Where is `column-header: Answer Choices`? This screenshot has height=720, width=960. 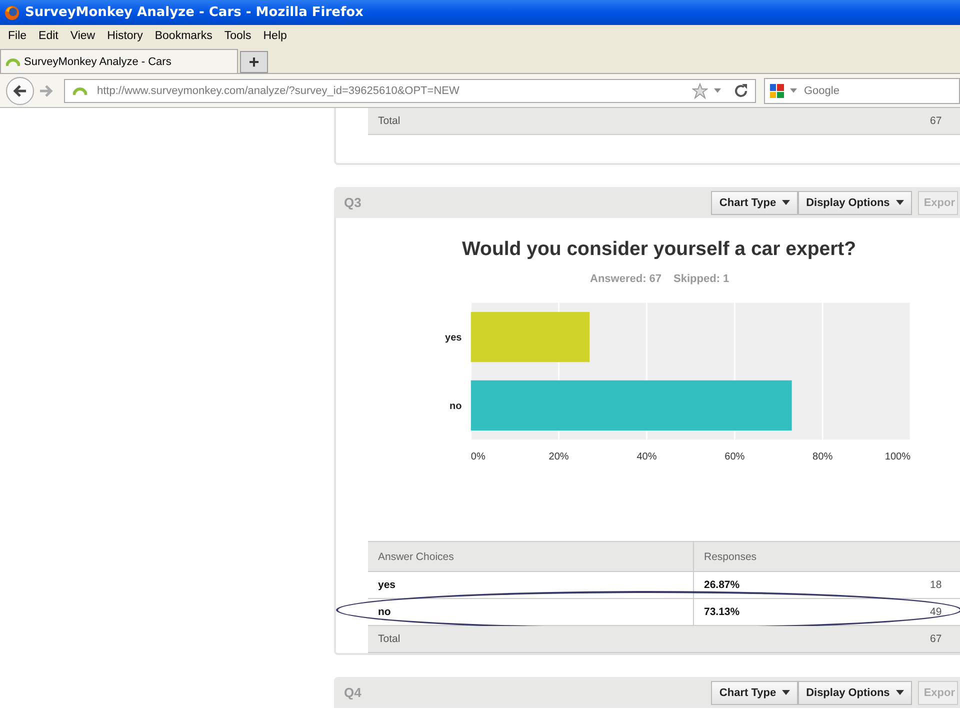
column-header: Answer Choices is located at coordinates (416, 556).